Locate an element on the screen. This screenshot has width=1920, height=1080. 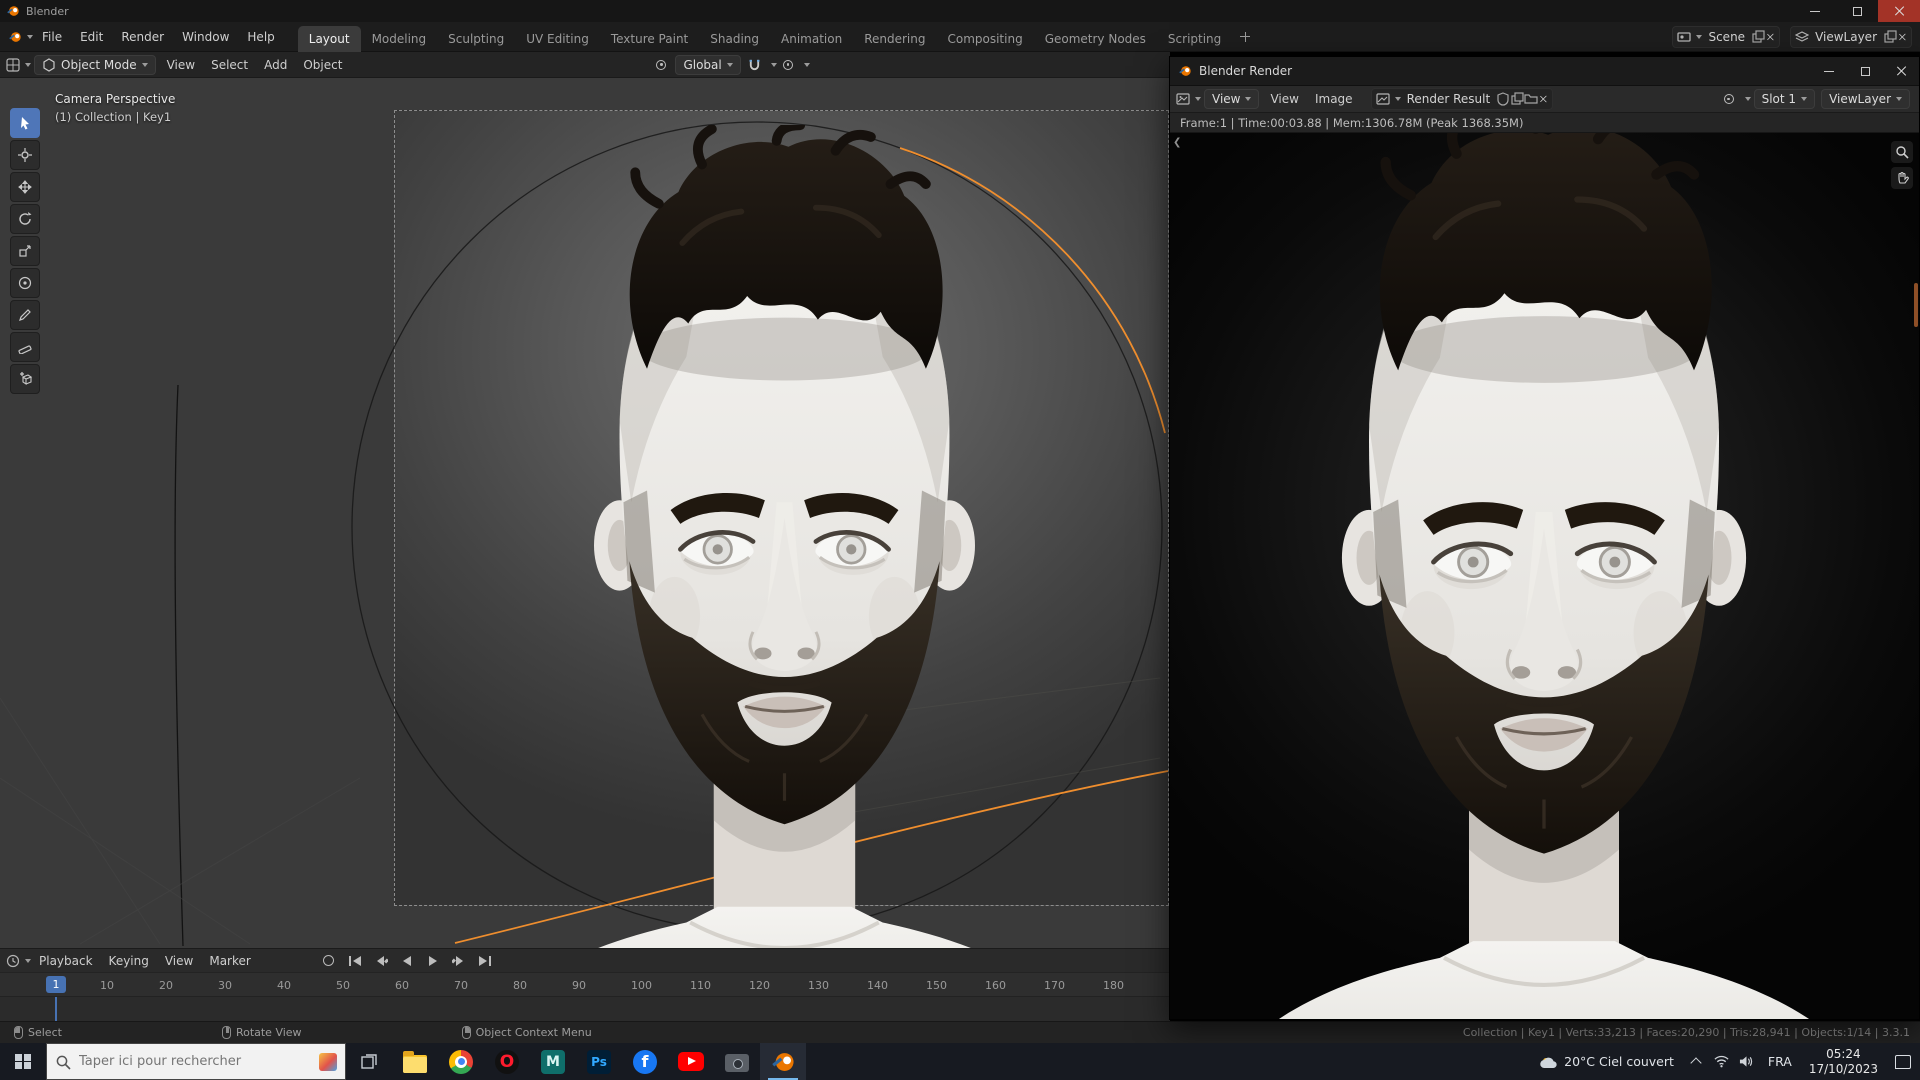
workspace-tab: Animation is located at coordinates (811, 39).